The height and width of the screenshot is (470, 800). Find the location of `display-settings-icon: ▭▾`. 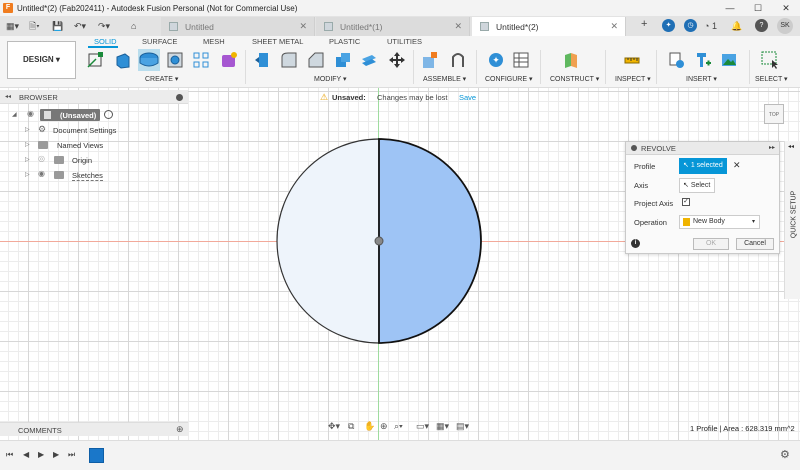

display-settings-icon: ▭▾ is located at coordinates (422, 426).